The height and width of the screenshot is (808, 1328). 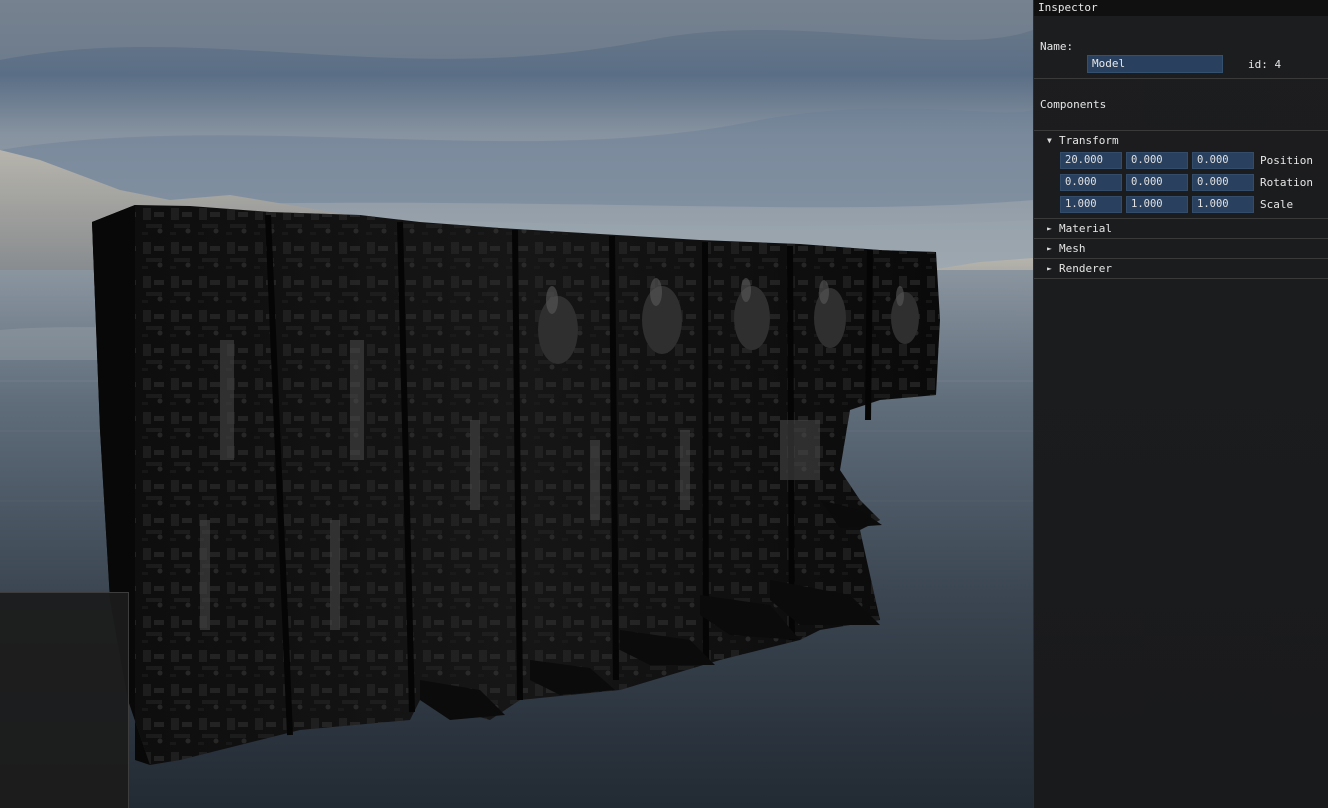 What do you see at coordinates (1049, 140) in the screenshot?
I see `triangle-down-icon: ▼` at bounding box center [1049, 140].